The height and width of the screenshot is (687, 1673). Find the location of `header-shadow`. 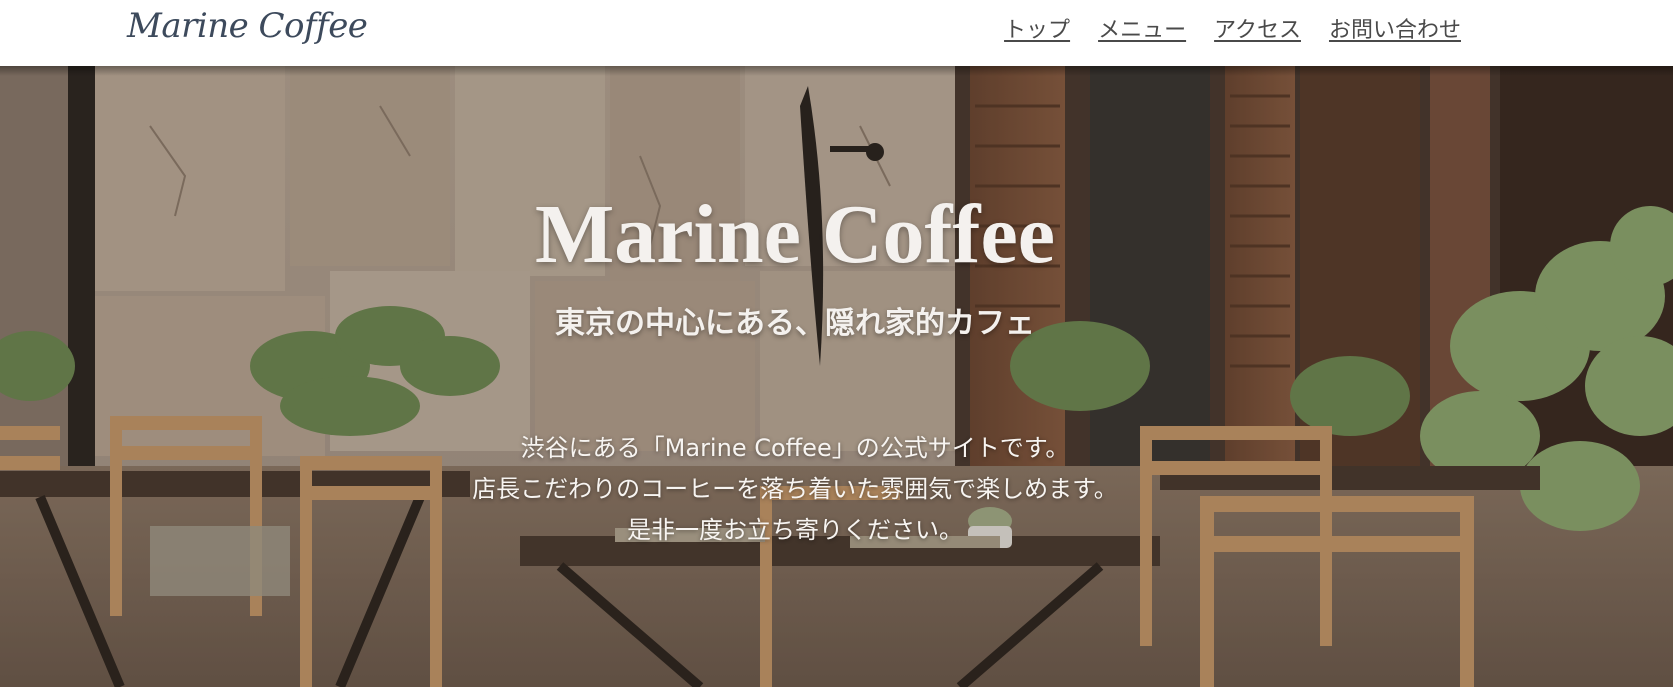

header-shadow is located at coordinates (836, 71).